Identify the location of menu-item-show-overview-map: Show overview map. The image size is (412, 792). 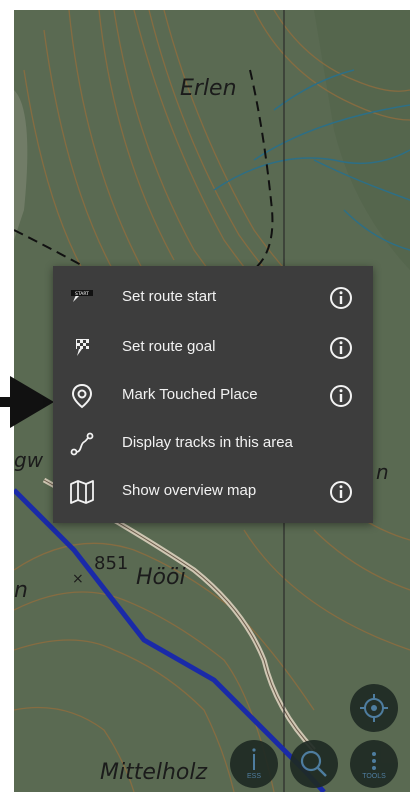
(213, 492).